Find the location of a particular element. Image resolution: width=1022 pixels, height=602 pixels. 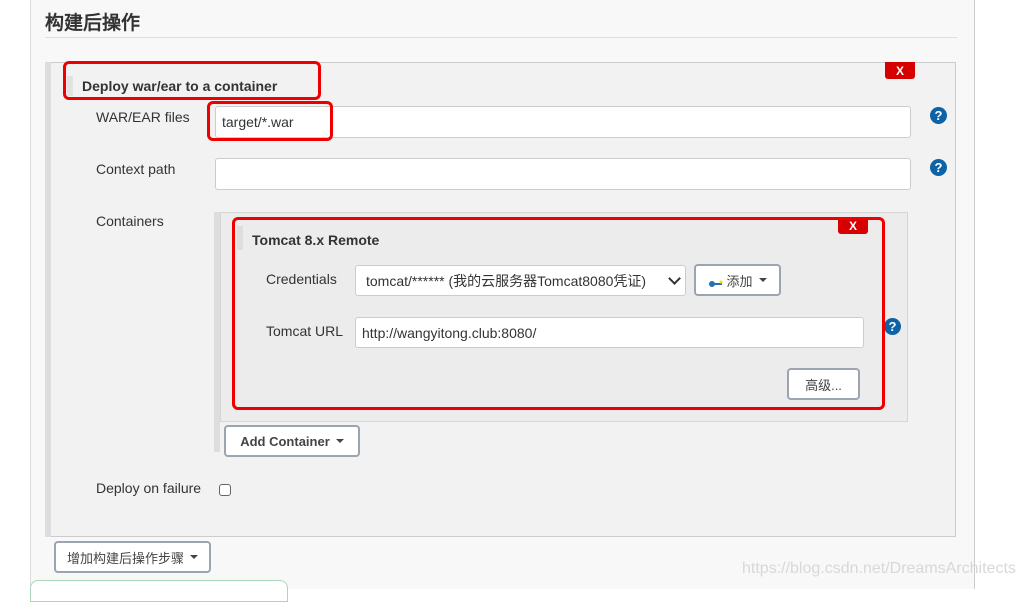

add-post-build-step-label: 增加构建后操作步骤 is located at coordinates (125, 558).